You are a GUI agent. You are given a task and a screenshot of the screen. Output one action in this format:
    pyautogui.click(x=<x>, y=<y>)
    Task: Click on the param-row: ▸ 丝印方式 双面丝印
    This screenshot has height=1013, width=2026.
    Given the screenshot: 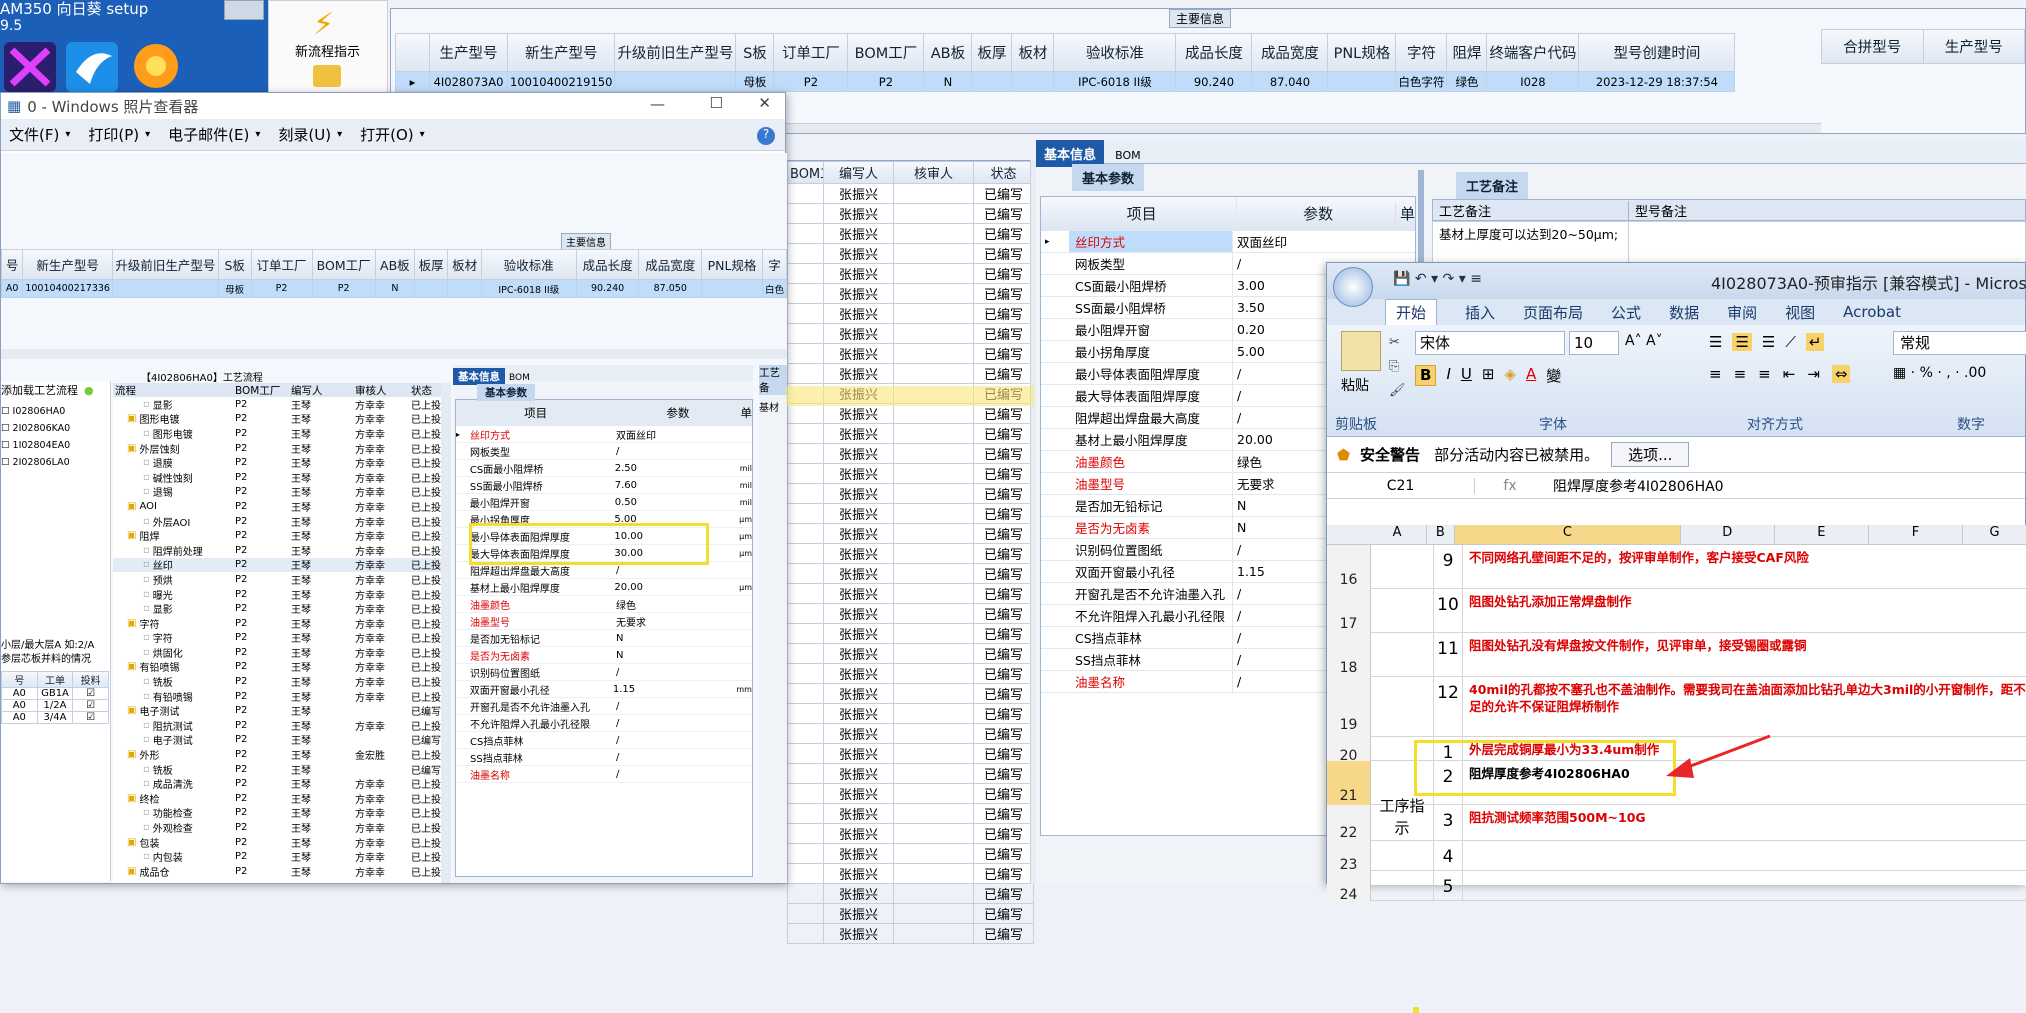 What is the action you would take?
    pyautogui.click(x=604, y=434)
    